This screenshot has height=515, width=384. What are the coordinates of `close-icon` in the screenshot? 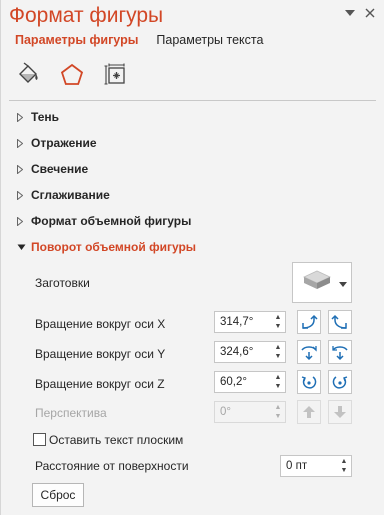 It's located at (370, 13).